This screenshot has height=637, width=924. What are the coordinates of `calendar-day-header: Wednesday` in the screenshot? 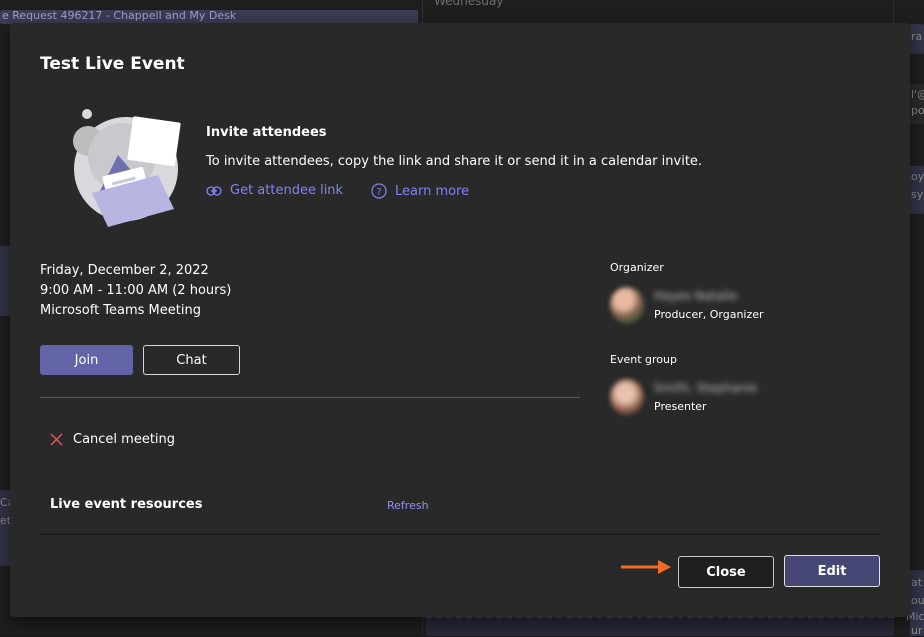 It's located at (469, 4).